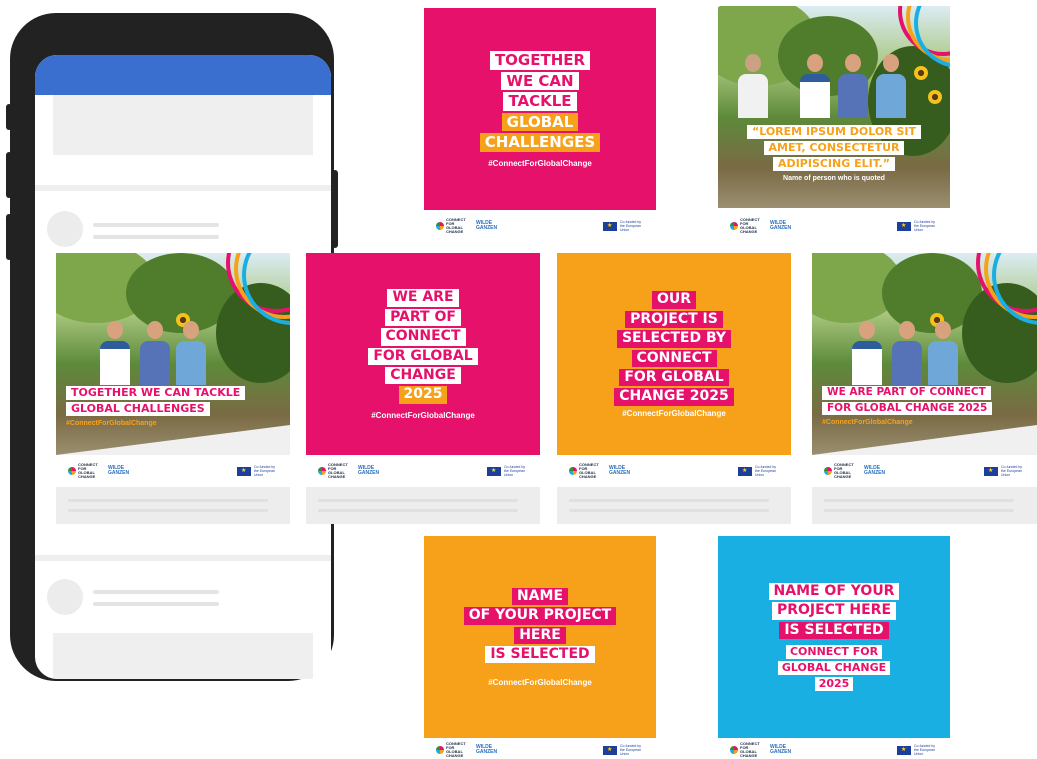 Image resolution: width=1037 pixels, height=759 pixels. What do you see at coordinates (834, 591) in the screenshot?
I see `headline-line: NAME OF YOUR` at bounding box center [834, 591].